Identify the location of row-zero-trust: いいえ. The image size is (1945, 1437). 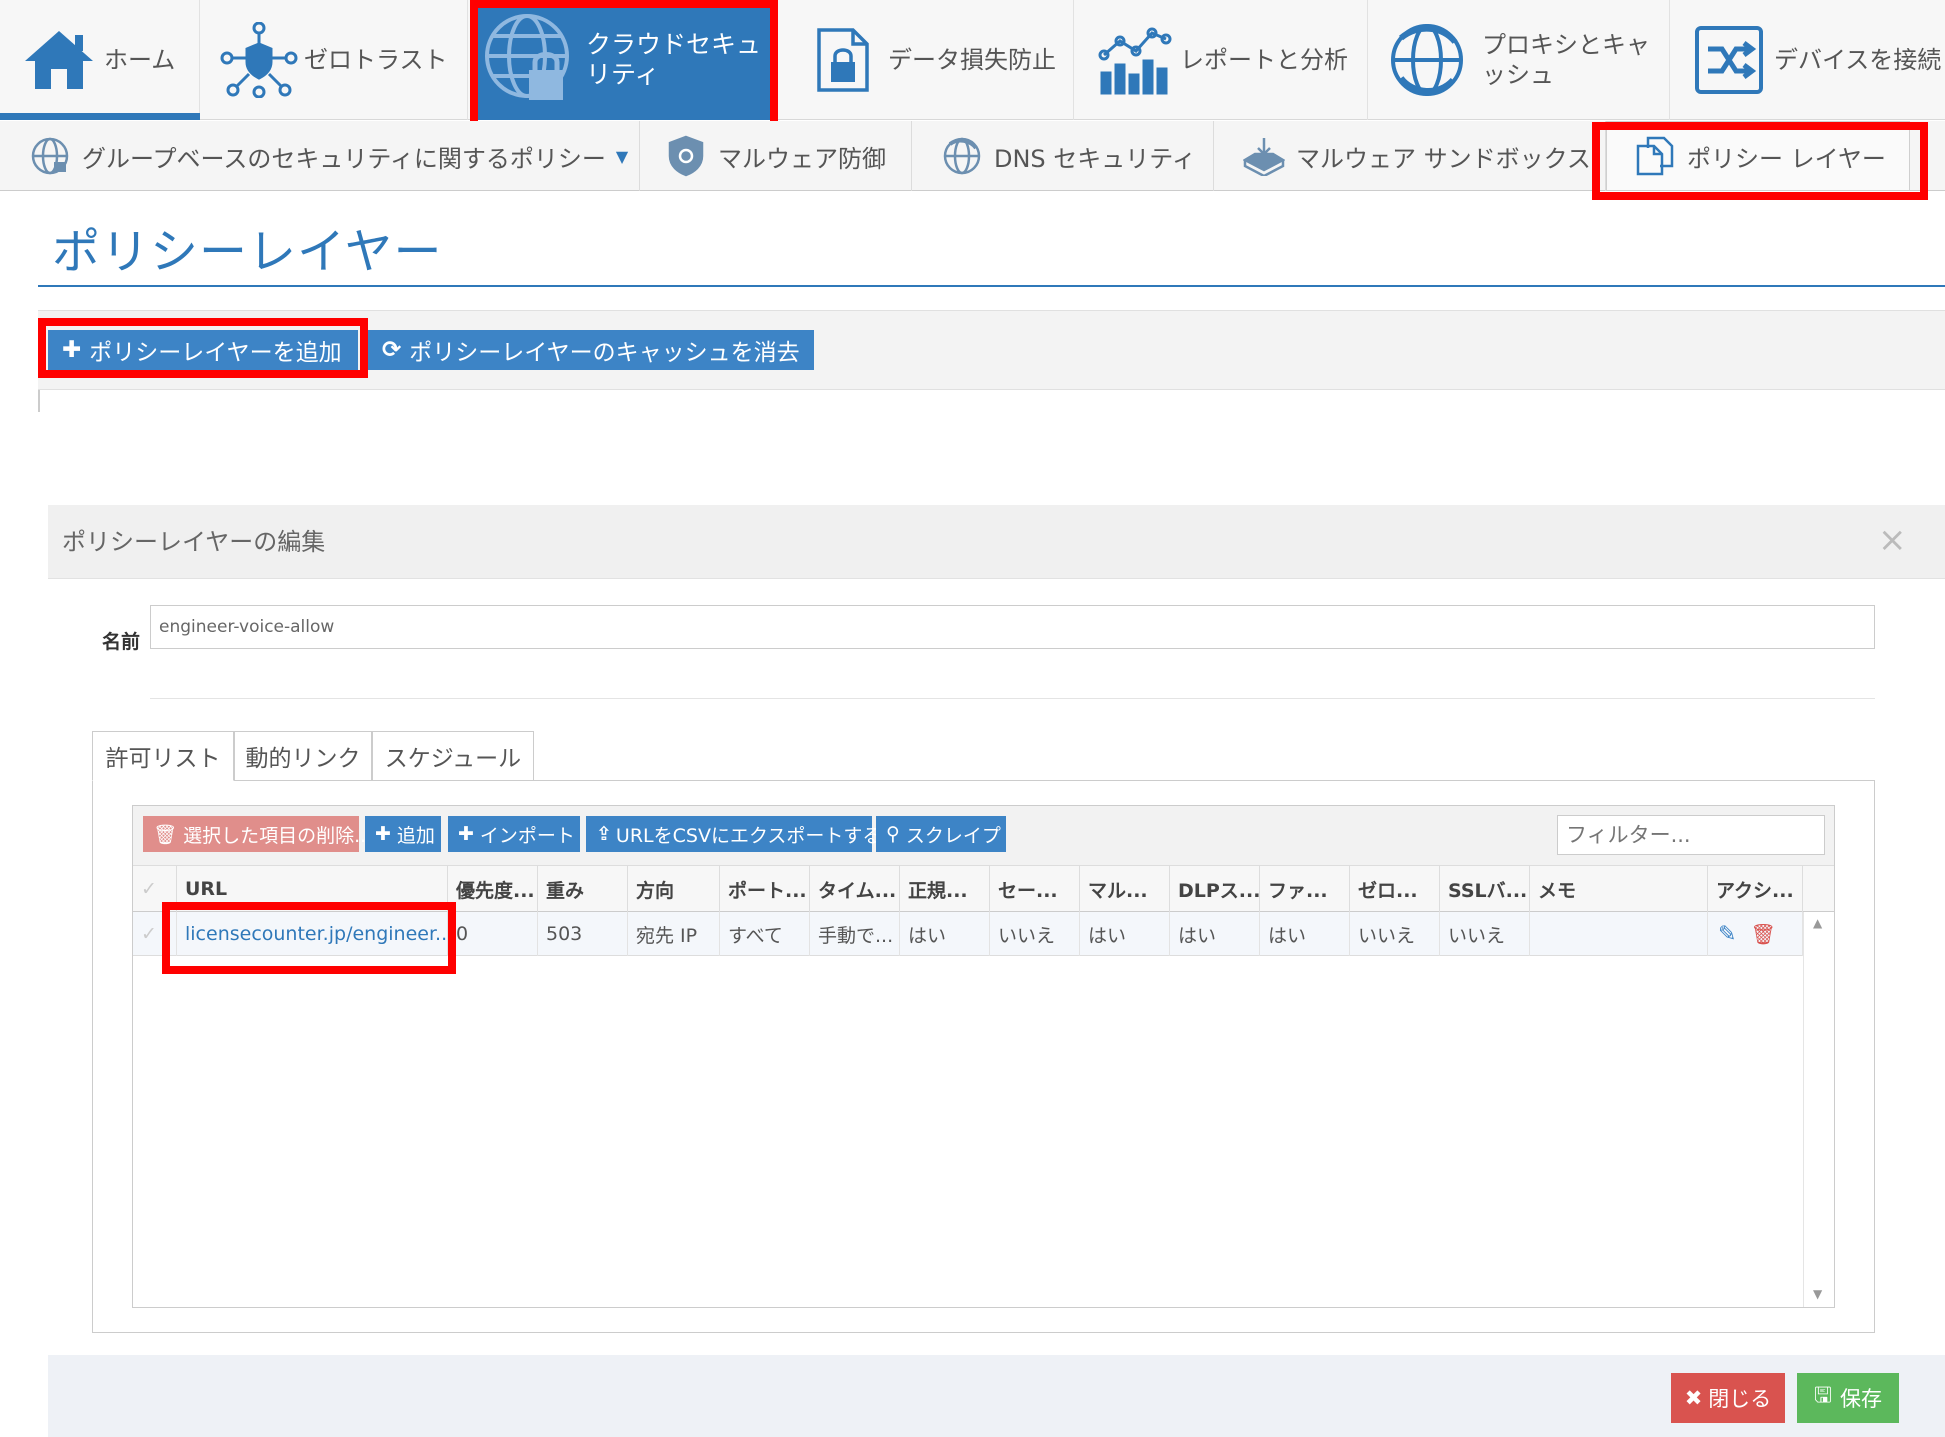
(1395, 934).